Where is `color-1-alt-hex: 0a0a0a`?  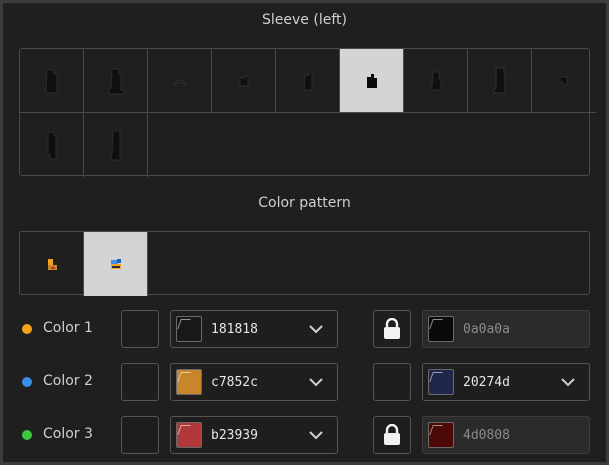
color-1-alt-hex: 0a0a0a is located at coordinates (486, 329).